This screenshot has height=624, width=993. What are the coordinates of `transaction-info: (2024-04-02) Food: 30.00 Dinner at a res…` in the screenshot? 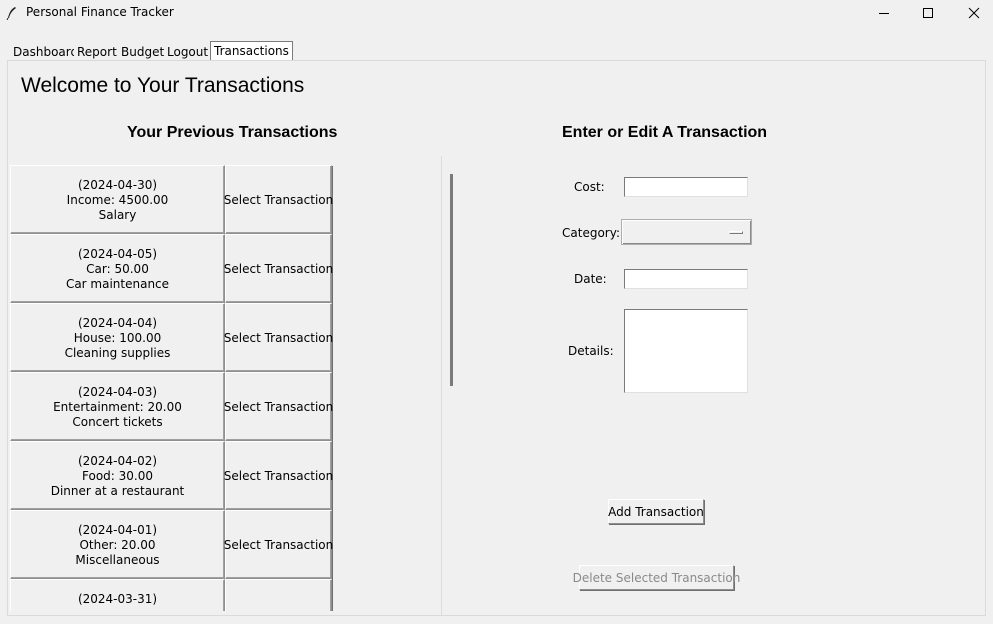 It's located at (117, 475).